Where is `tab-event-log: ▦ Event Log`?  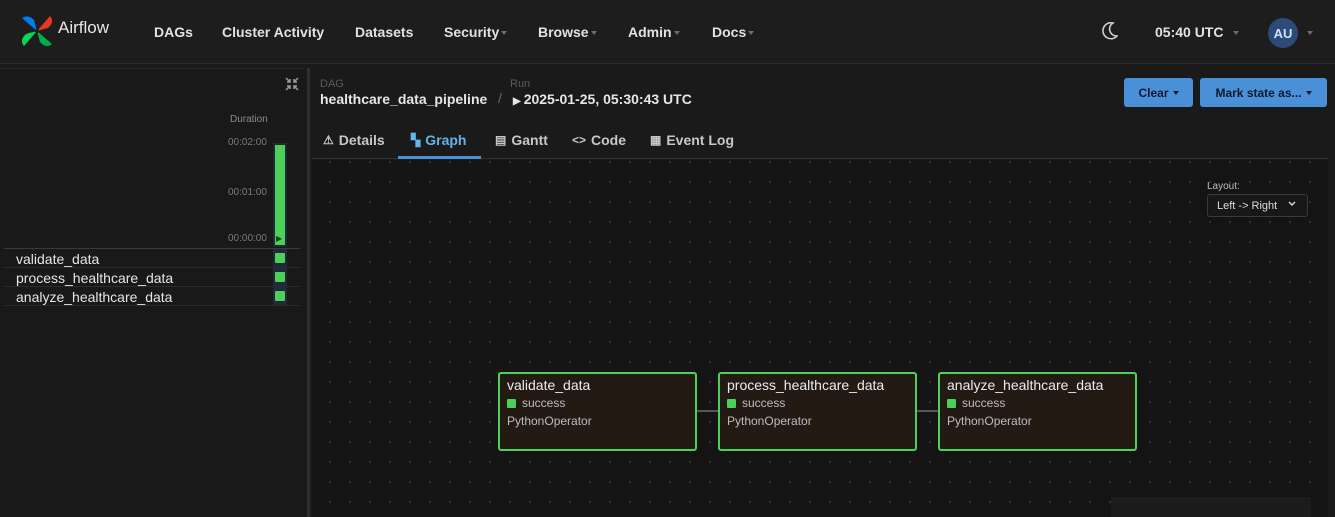 tab-event-log: ▦ Event Log is located at coordinates (692, 140).